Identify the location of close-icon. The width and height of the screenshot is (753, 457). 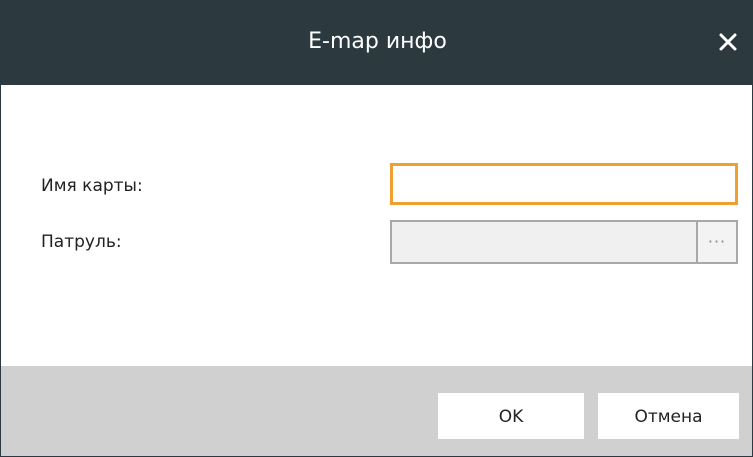
(728, 42).